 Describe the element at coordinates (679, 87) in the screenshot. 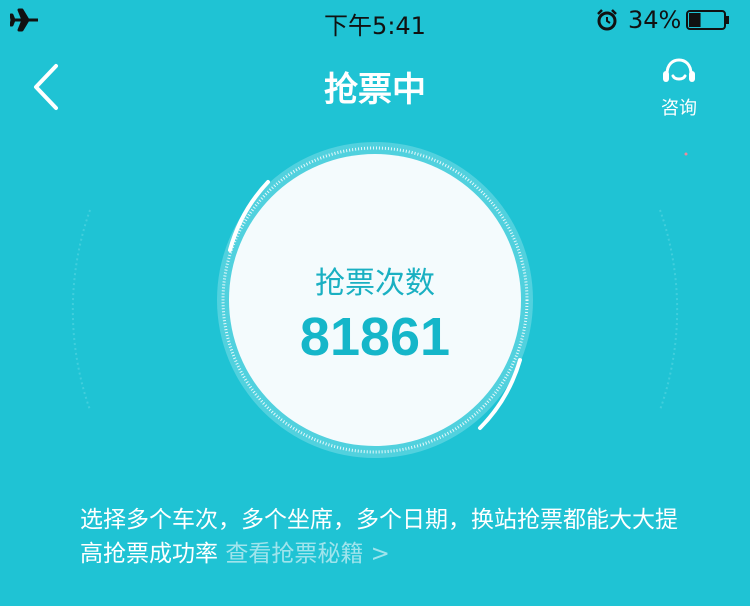

I see `consult-button: 咨询` at that location.